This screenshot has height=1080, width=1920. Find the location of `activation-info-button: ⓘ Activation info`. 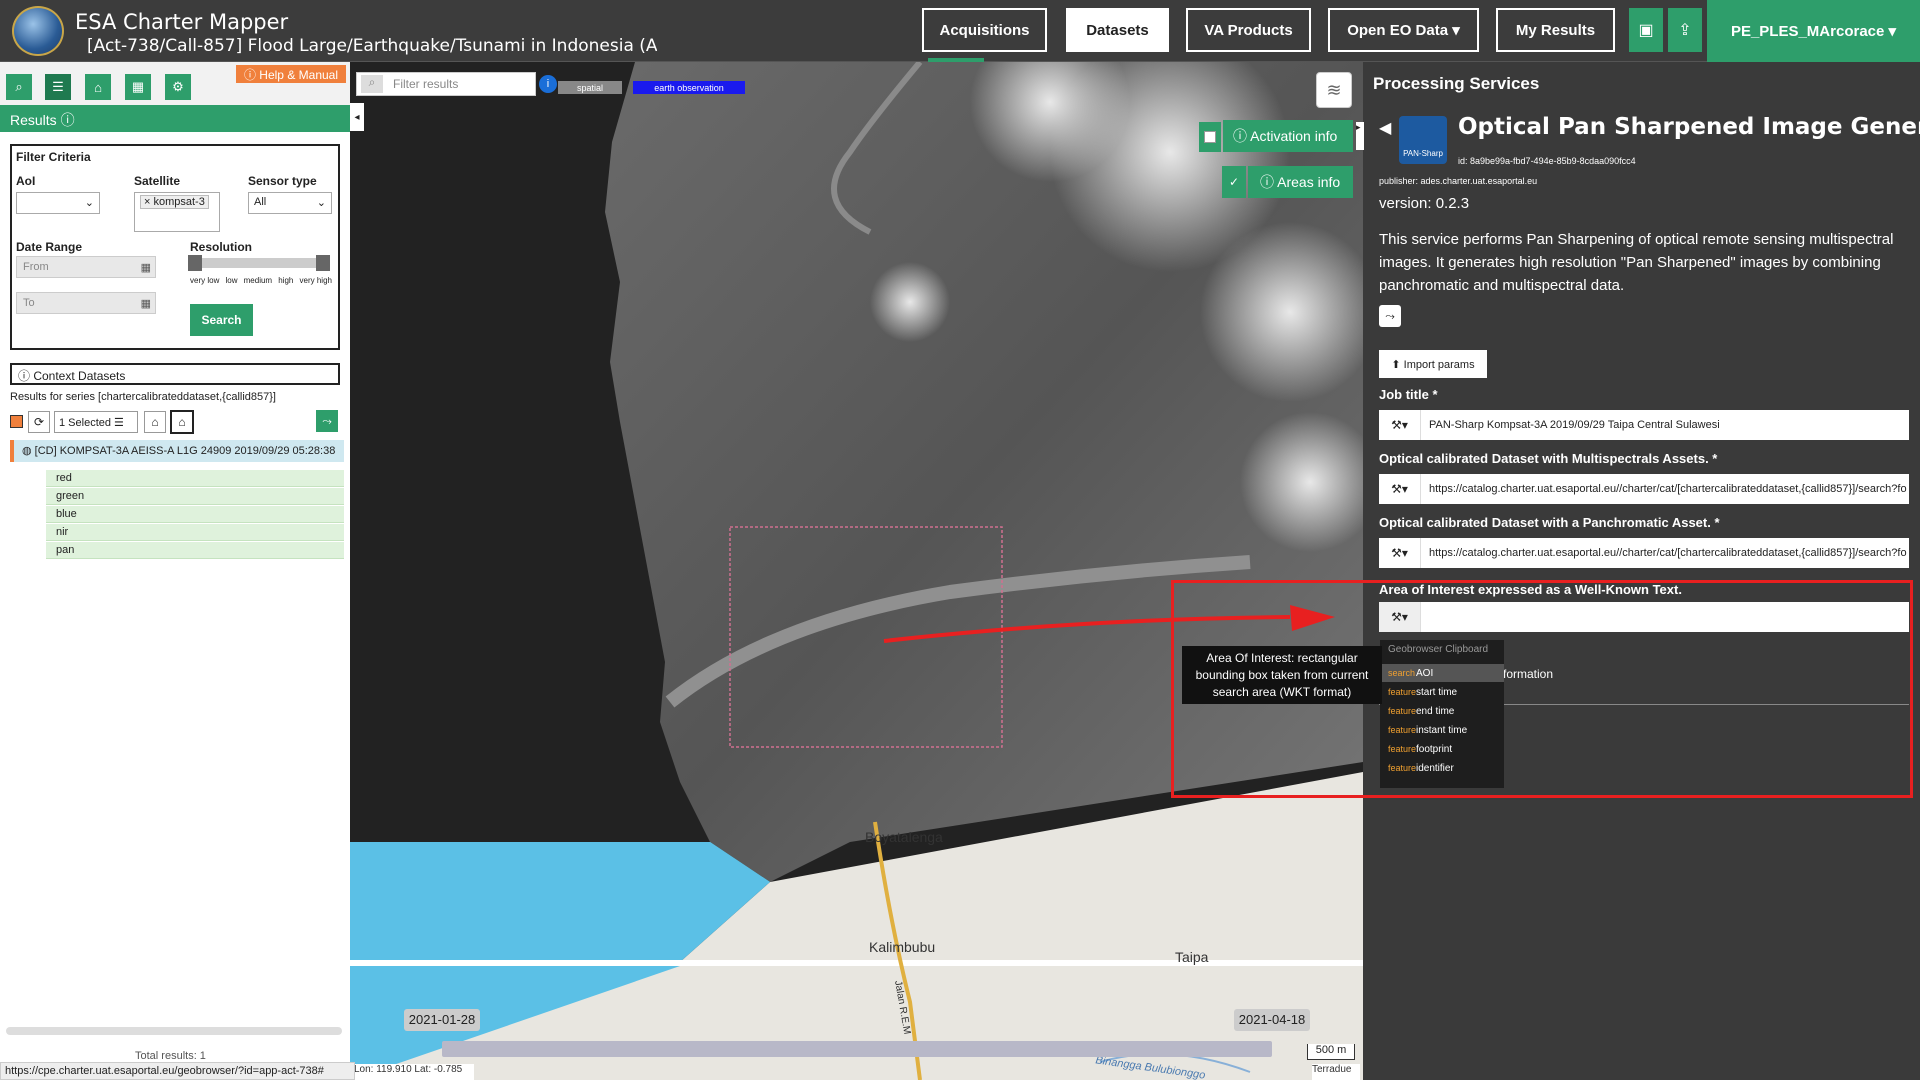

activation-info-button: ⓘ Activation info is located at coordinates (1288, 136).